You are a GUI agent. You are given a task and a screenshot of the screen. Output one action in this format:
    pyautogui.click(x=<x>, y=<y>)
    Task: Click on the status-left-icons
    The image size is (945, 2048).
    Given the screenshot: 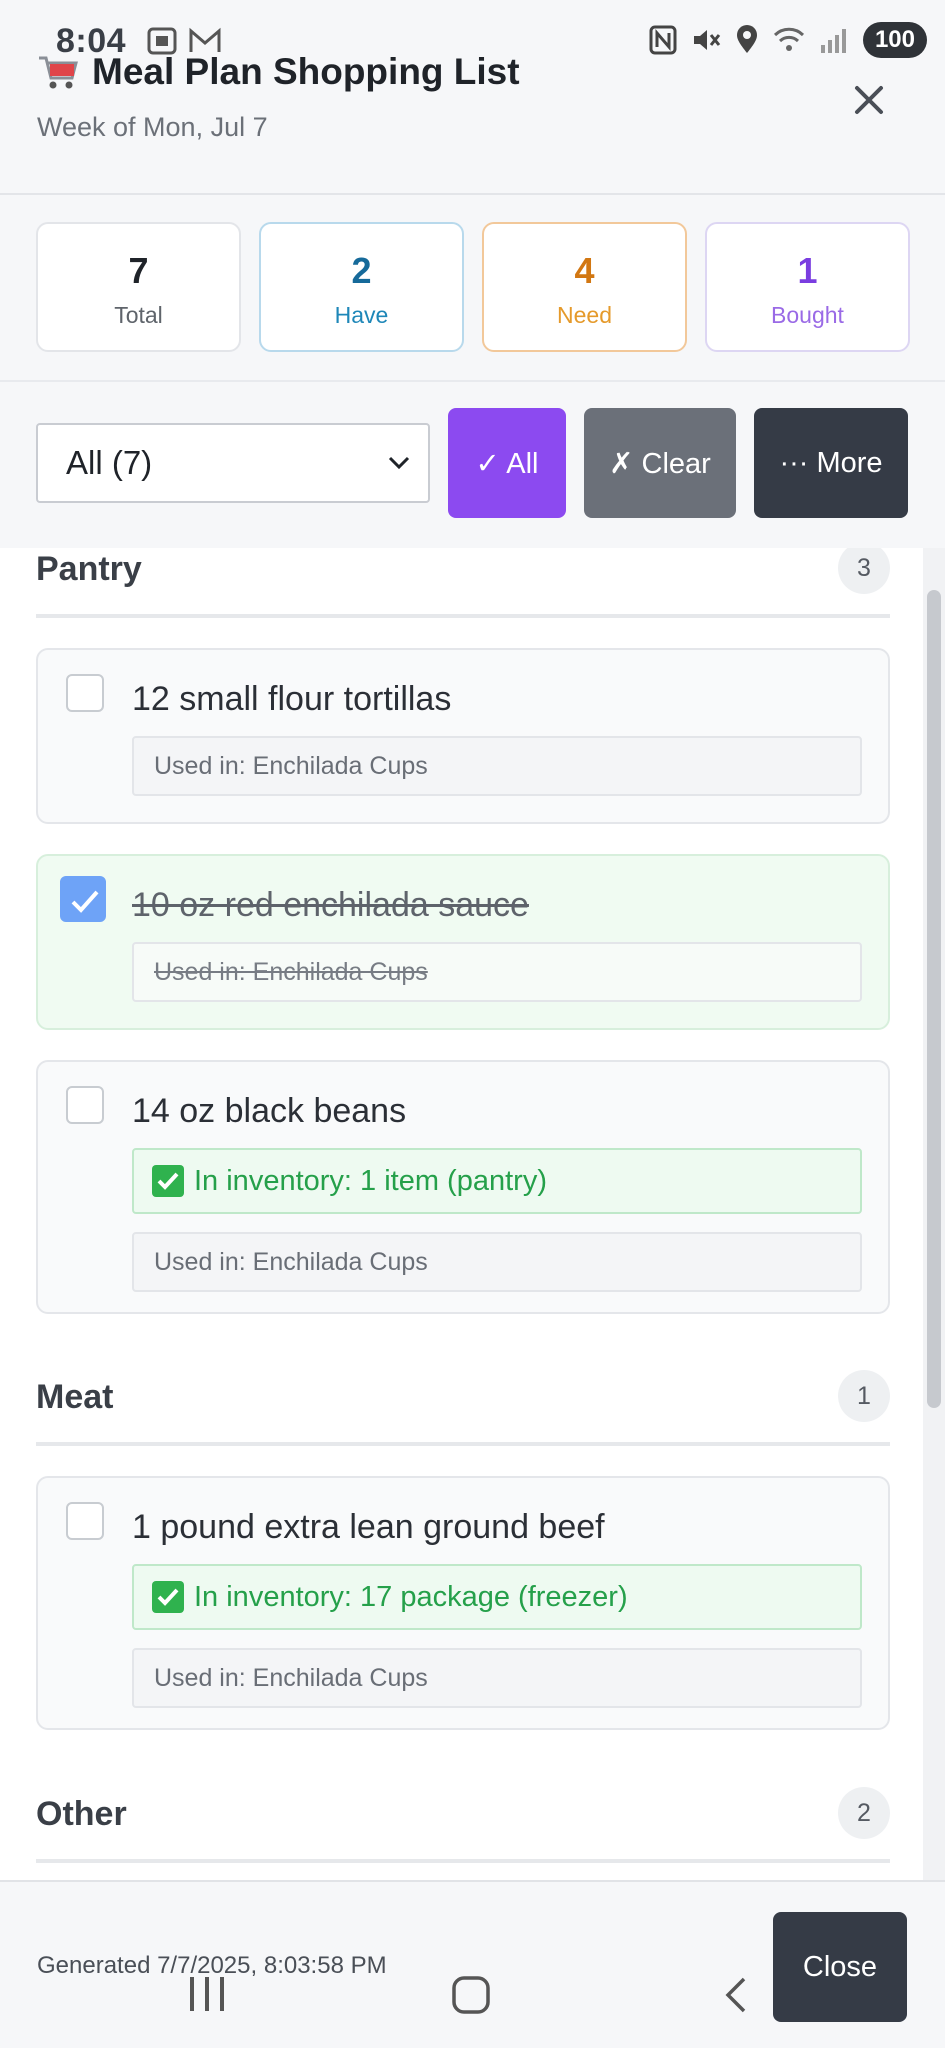 What is the action you would take?
    pyautogui.click(x=184, y=41)
    